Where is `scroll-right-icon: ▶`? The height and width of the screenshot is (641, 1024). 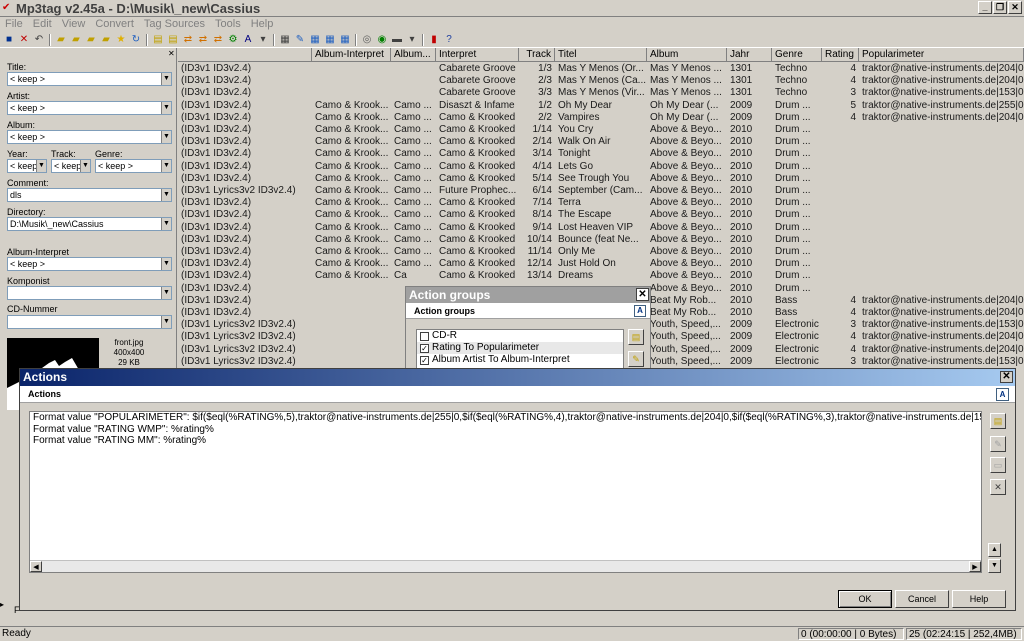
scroll-right-icon: ▶ is located at coordinates (975, 566).